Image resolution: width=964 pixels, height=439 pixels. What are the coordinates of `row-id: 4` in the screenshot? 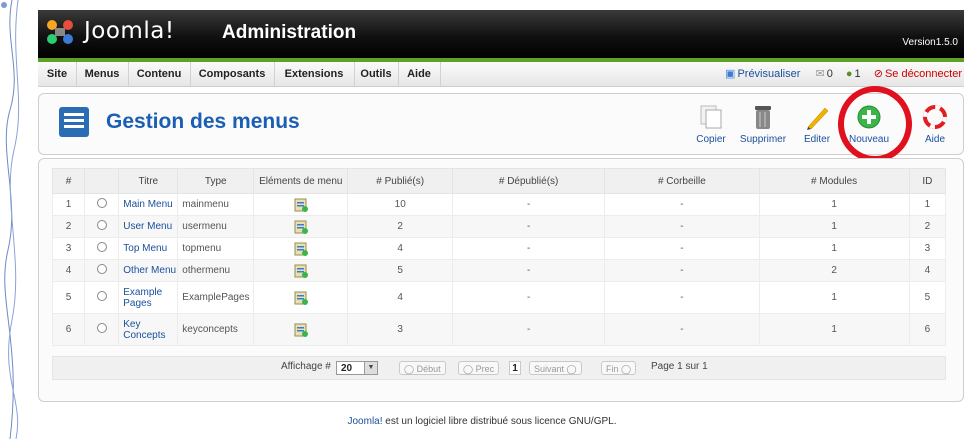 It's located at (927, 270).